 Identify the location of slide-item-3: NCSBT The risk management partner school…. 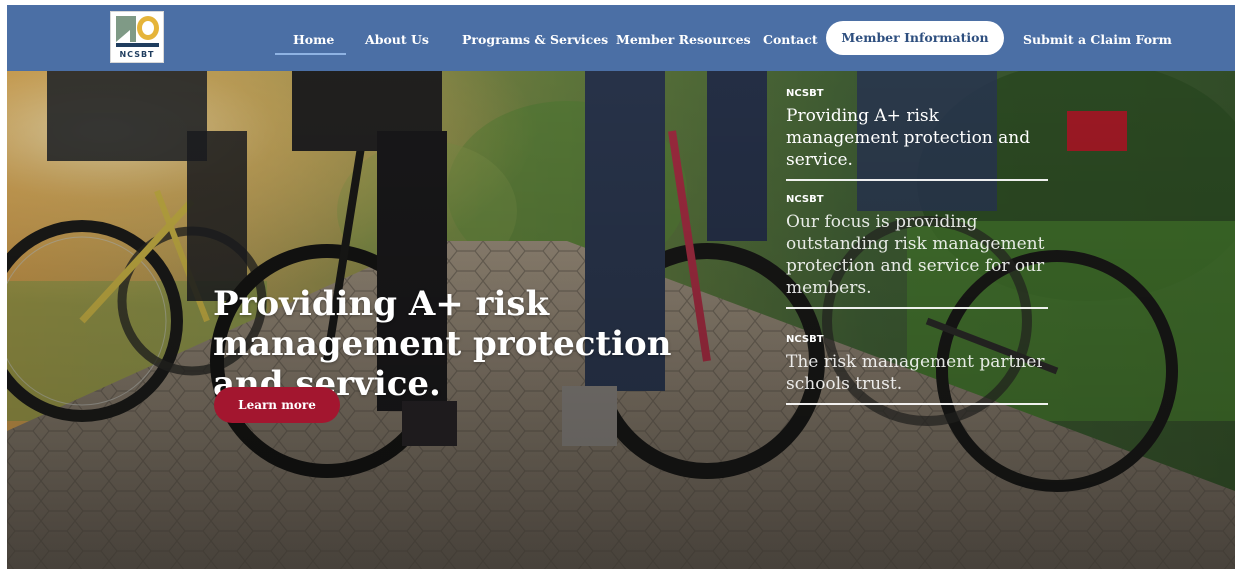
(920, 369).